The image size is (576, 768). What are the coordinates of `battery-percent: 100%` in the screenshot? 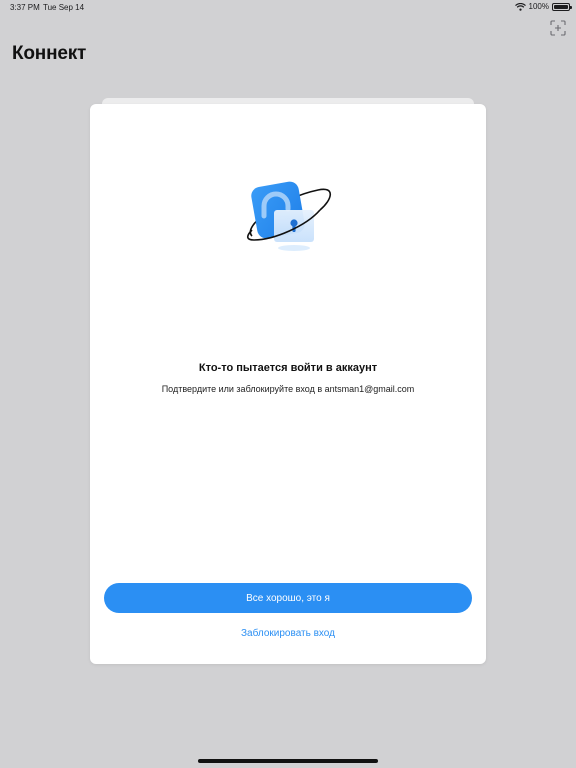 It's located at (538, 6).